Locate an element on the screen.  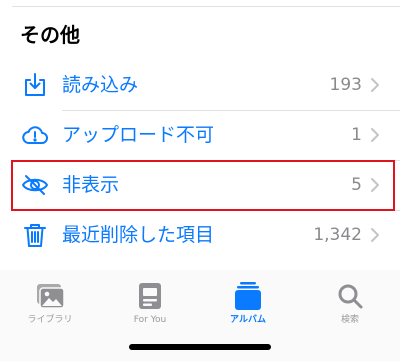
section-title: その他 is located at coordinates (50, 35).